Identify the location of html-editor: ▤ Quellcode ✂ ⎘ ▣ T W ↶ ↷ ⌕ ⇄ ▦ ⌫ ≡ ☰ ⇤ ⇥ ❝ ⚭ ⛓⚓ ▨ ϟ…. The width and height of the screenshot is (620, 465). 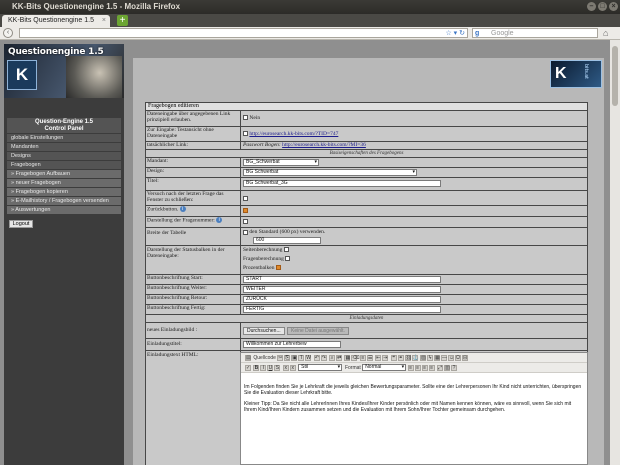
(414, 408).